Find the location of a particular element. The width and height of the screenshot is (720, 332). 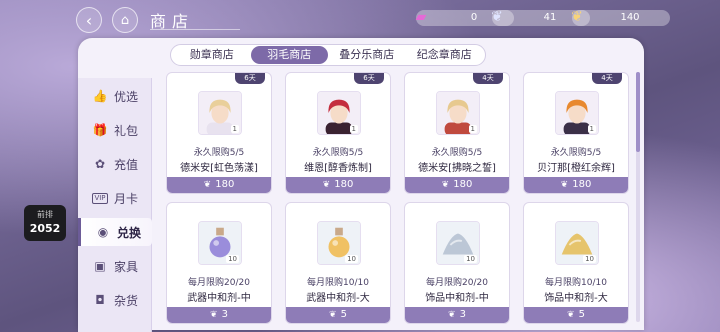

scrollbar-thumb is located at coordinates (638, 112).